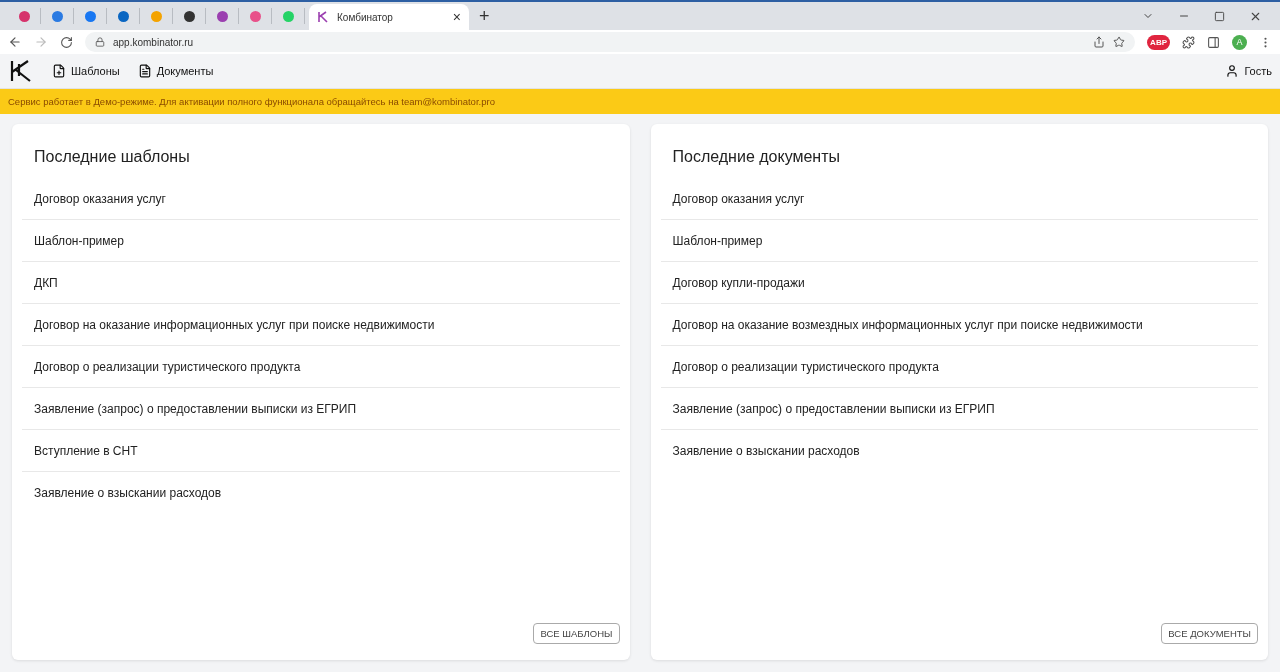 This screenshot has width=1280, height=672. I want to click on list-item: Договор на оказание возмездных информационных услуг при поиске недвижимости, so click(959, 325).